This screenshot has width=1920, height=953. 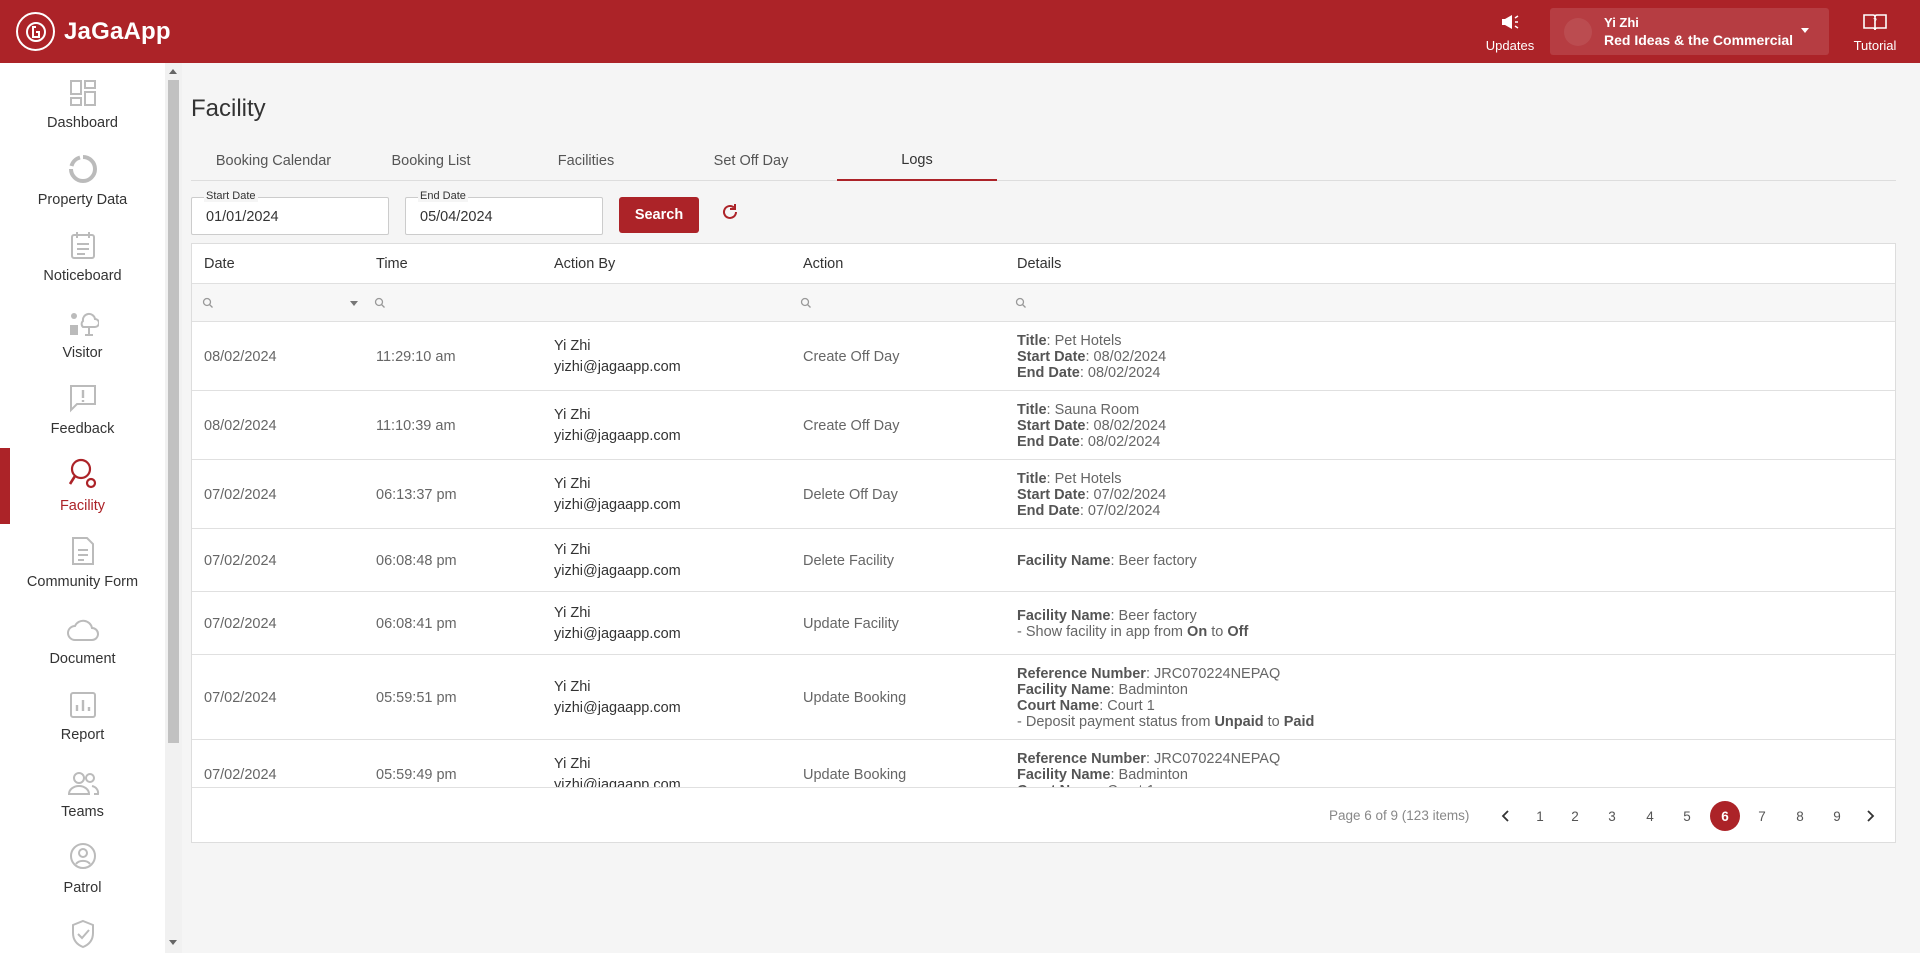 I want to click on cell-time: 06:13:37 pm, so click(x=416, y=494).